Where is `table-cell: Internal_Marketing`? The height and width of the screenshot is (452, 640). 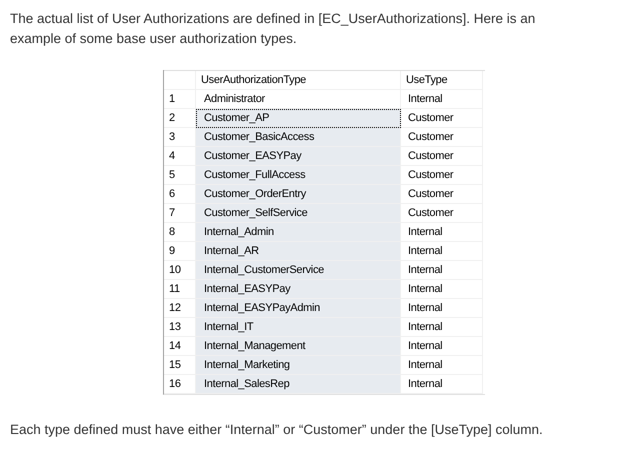 table-cell: Internal_Marketing is located at coordinates (298, 365).